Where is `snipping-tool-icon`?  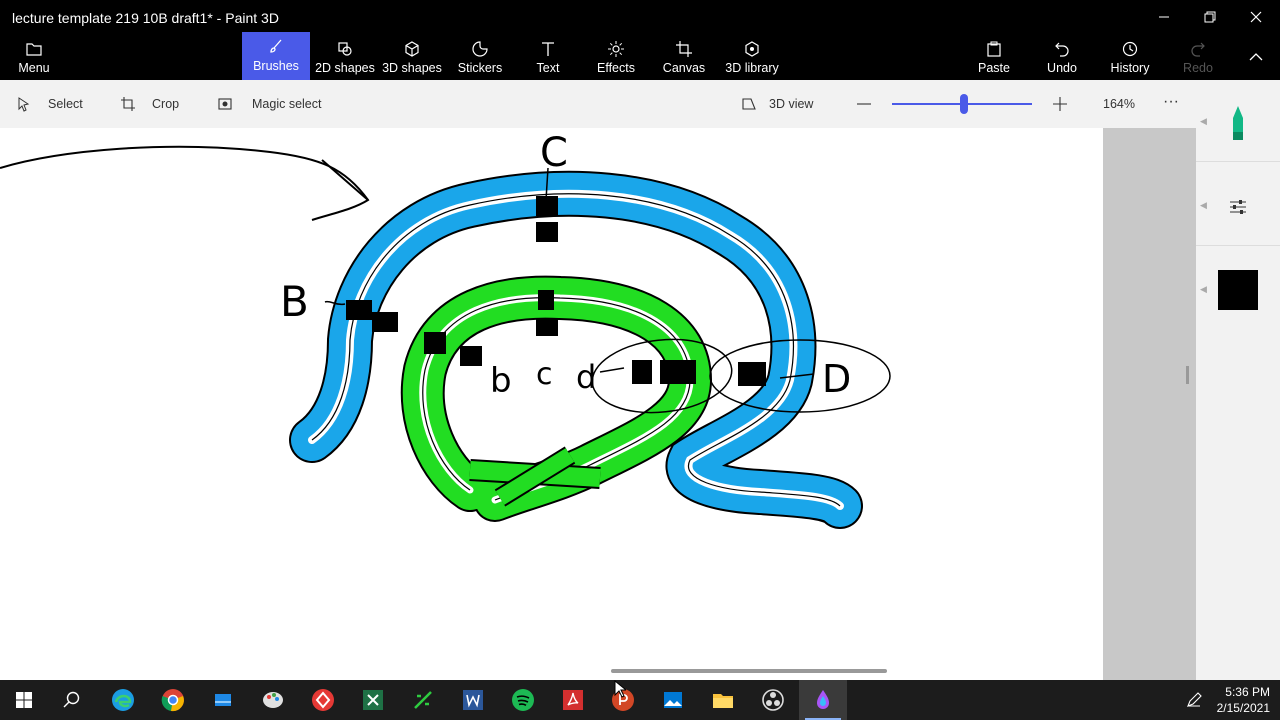
snipping-tool-icon is located at coordinates (223, 700).